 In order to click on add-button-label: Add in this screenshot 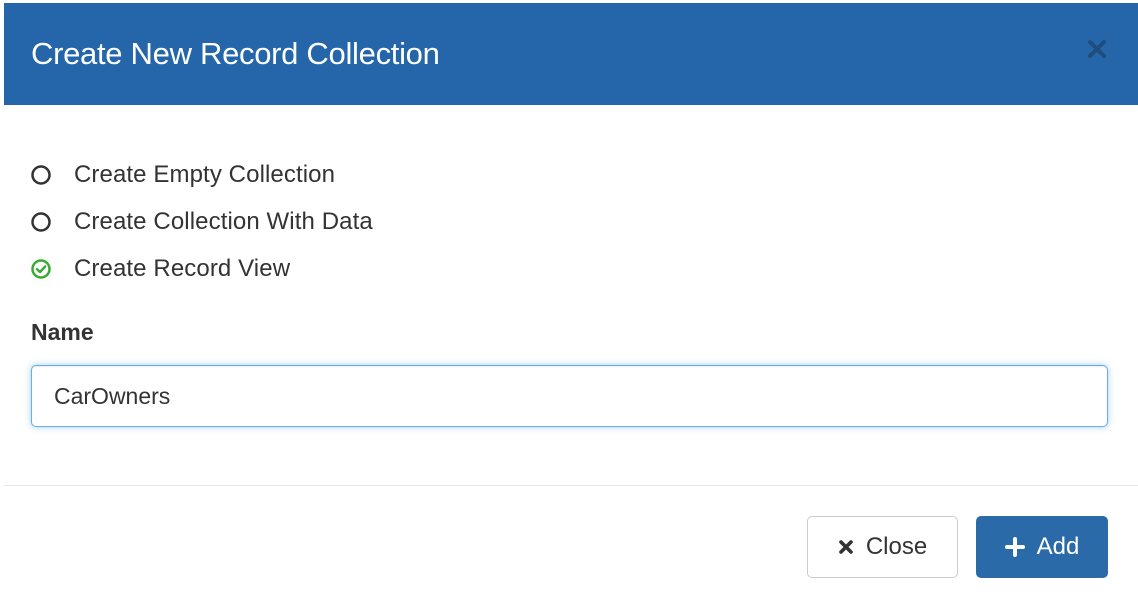, I will do `click(1058, 546)`.